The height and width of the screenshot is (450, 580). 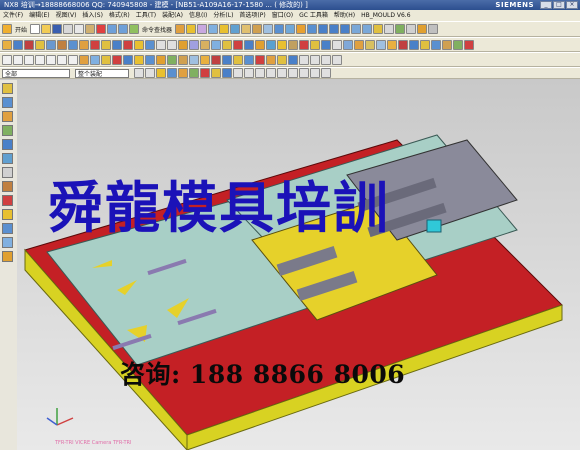 What do you see at coordinates (62, 59) in the screenshot?
I see `polygon-icon` at bounding box center [62, 59].